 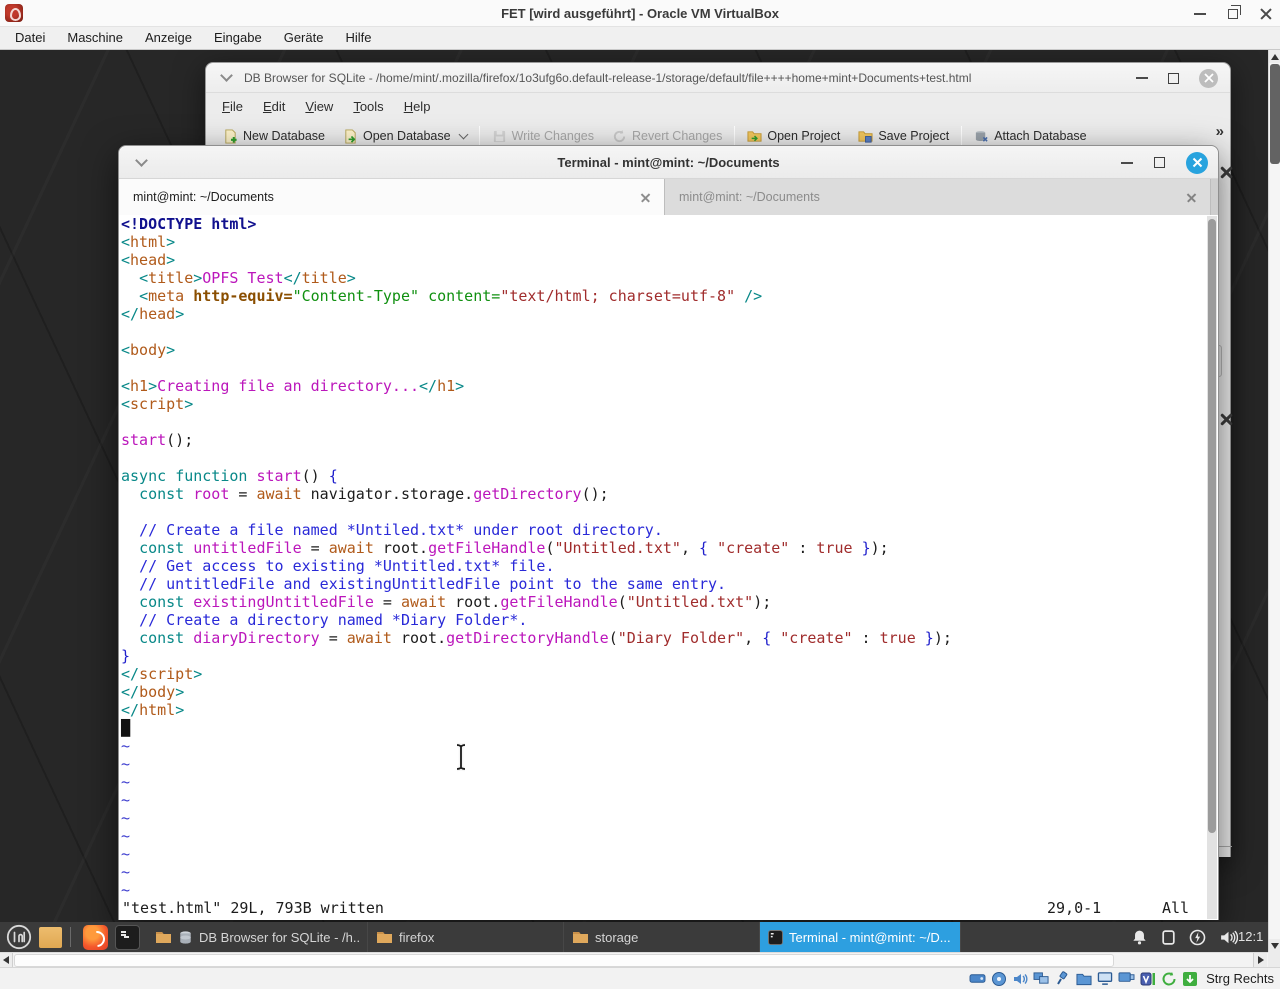 I want to click on scroll-up-arrow, so click(x=1274, y=56).